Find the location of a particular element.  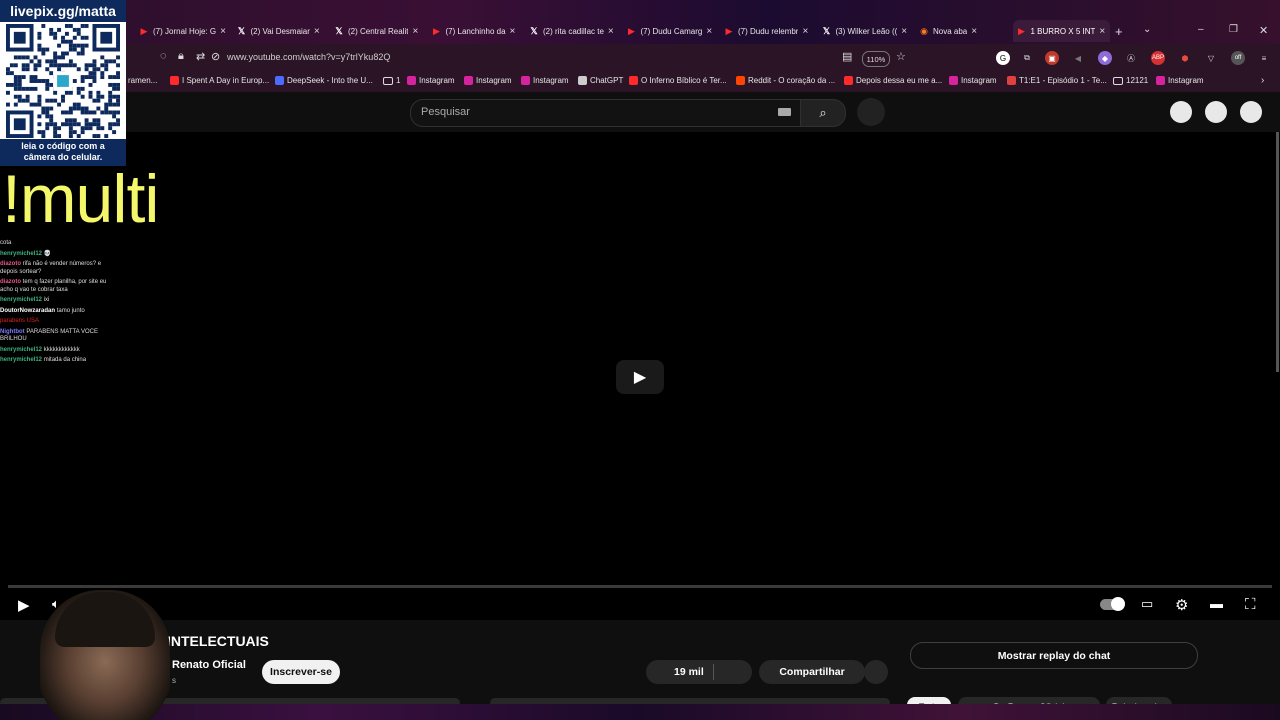

subtitles-icon: ▭ is located at coordinates (1147, 604).